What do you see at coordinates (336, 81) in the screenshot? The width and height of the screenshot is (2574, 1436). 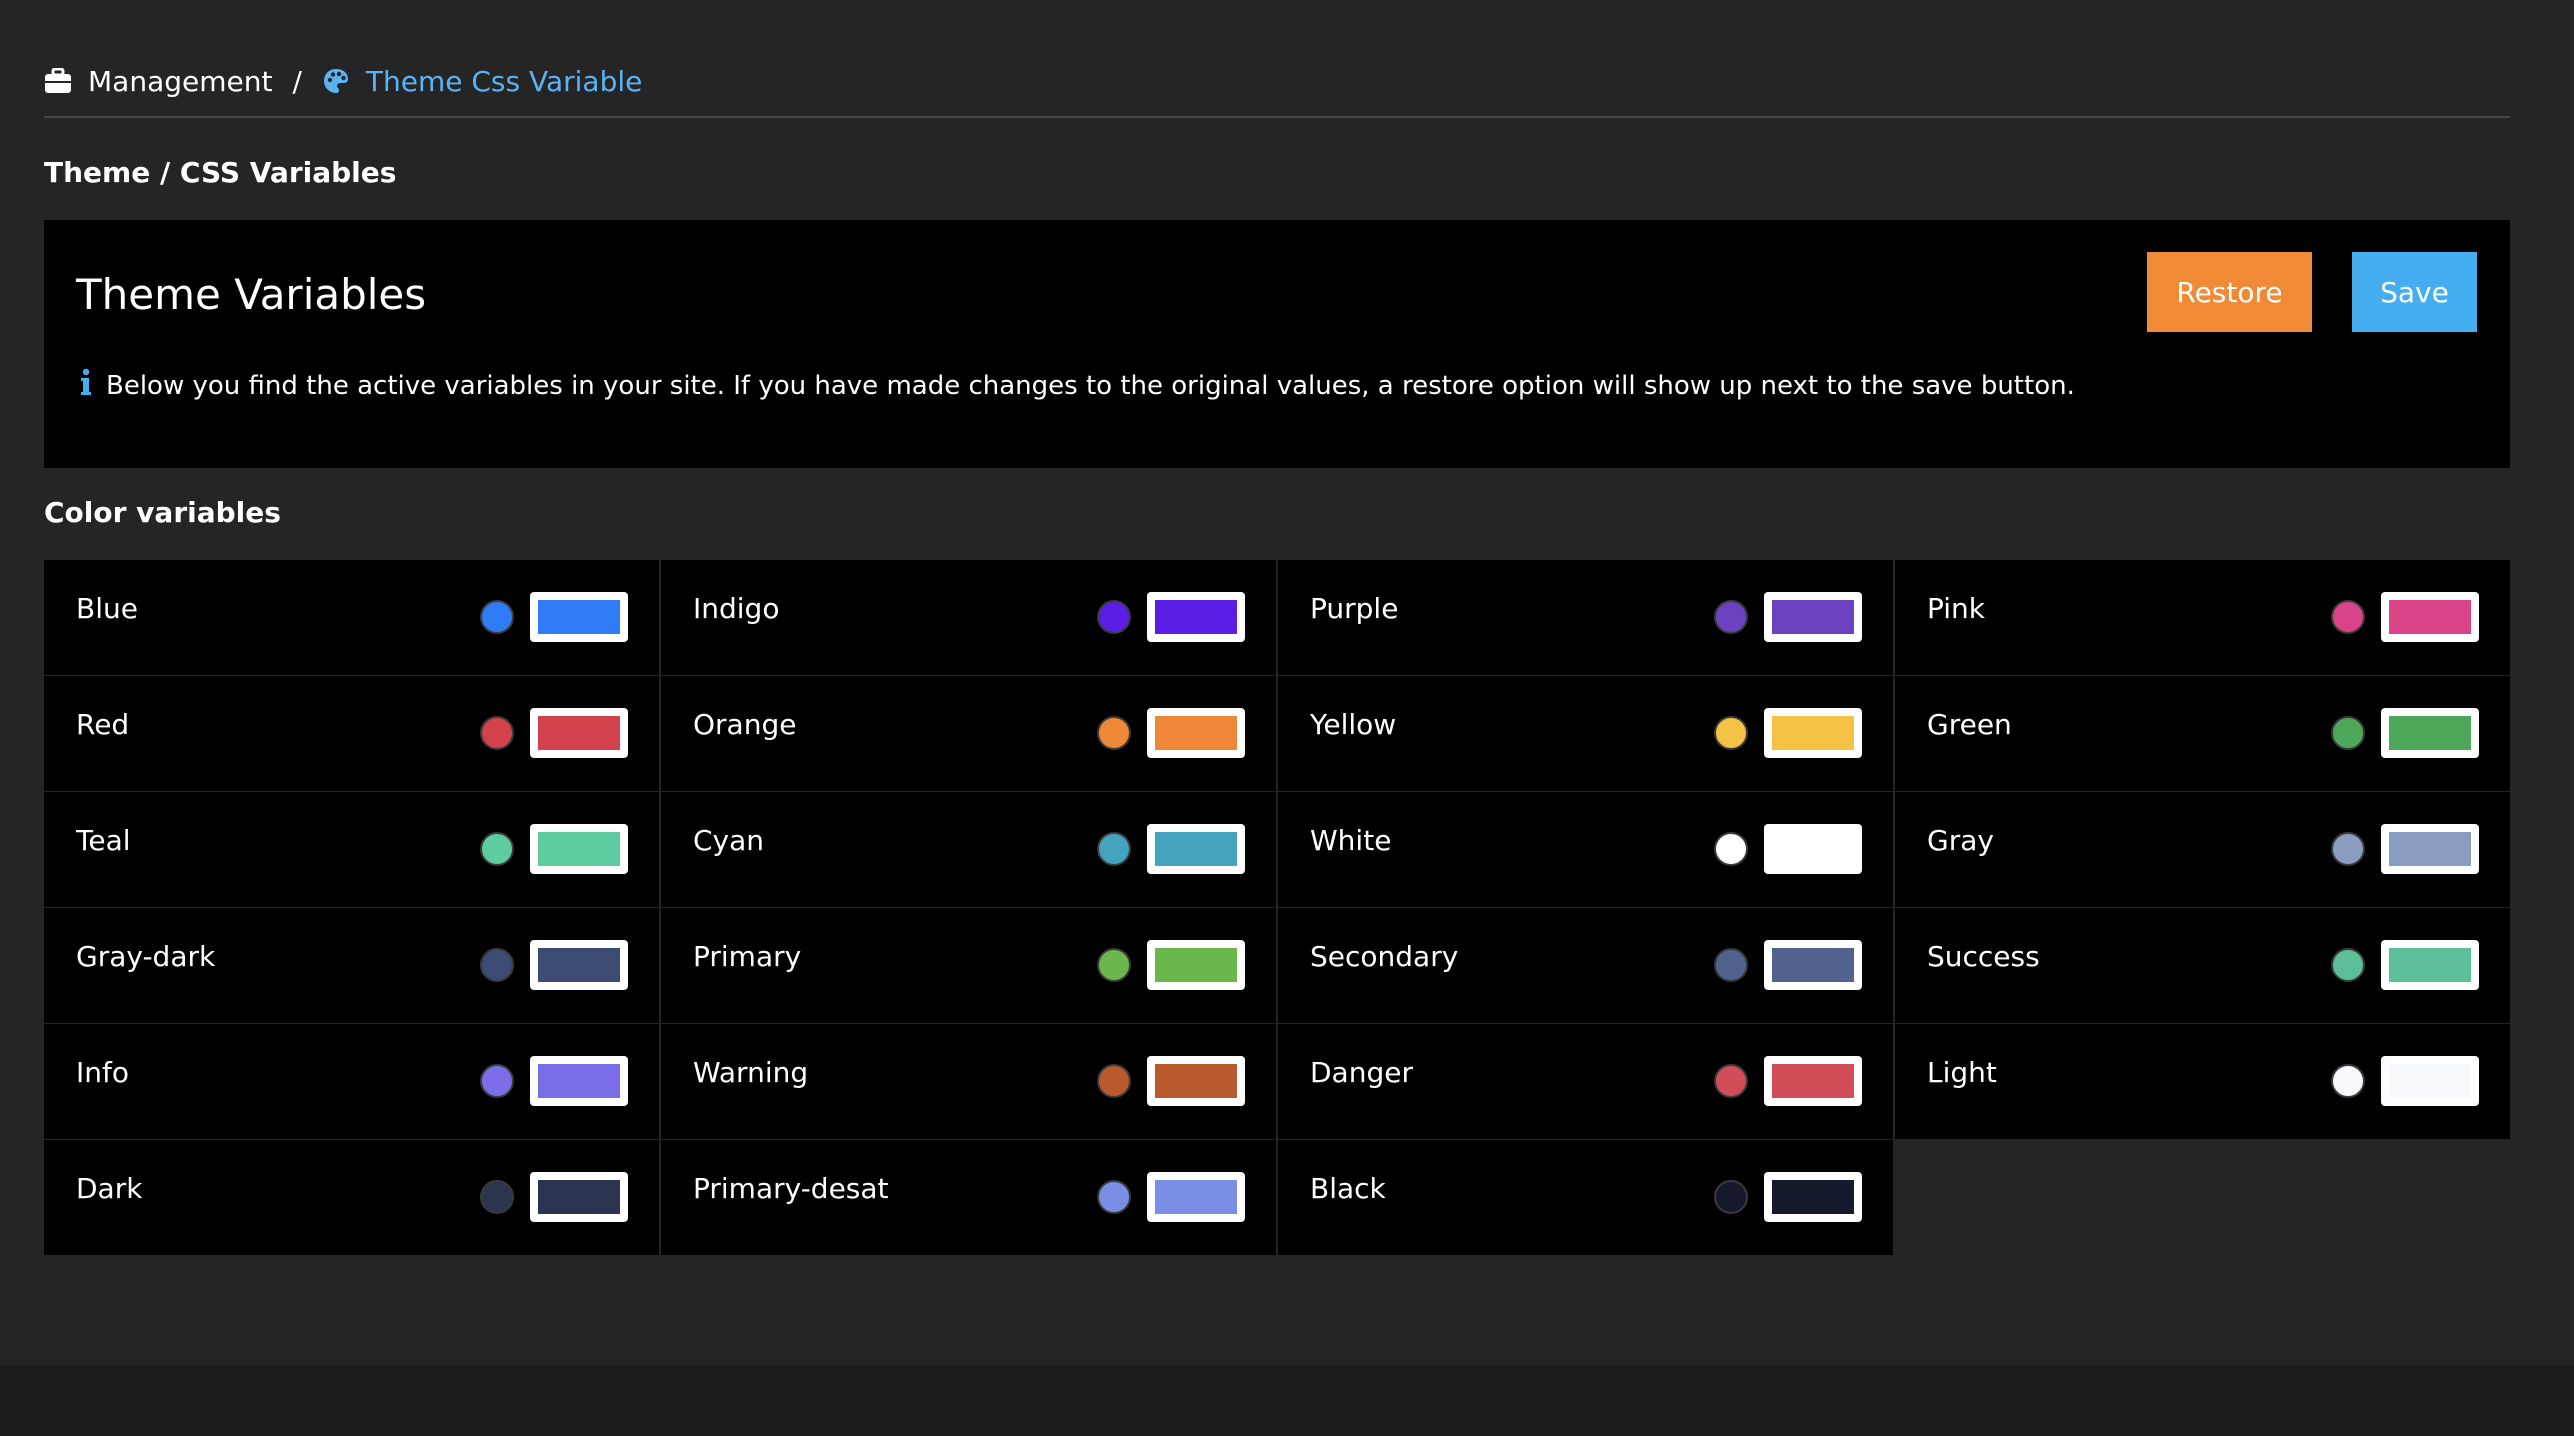 I see `palette-icon` at bounding box center [336, 81].